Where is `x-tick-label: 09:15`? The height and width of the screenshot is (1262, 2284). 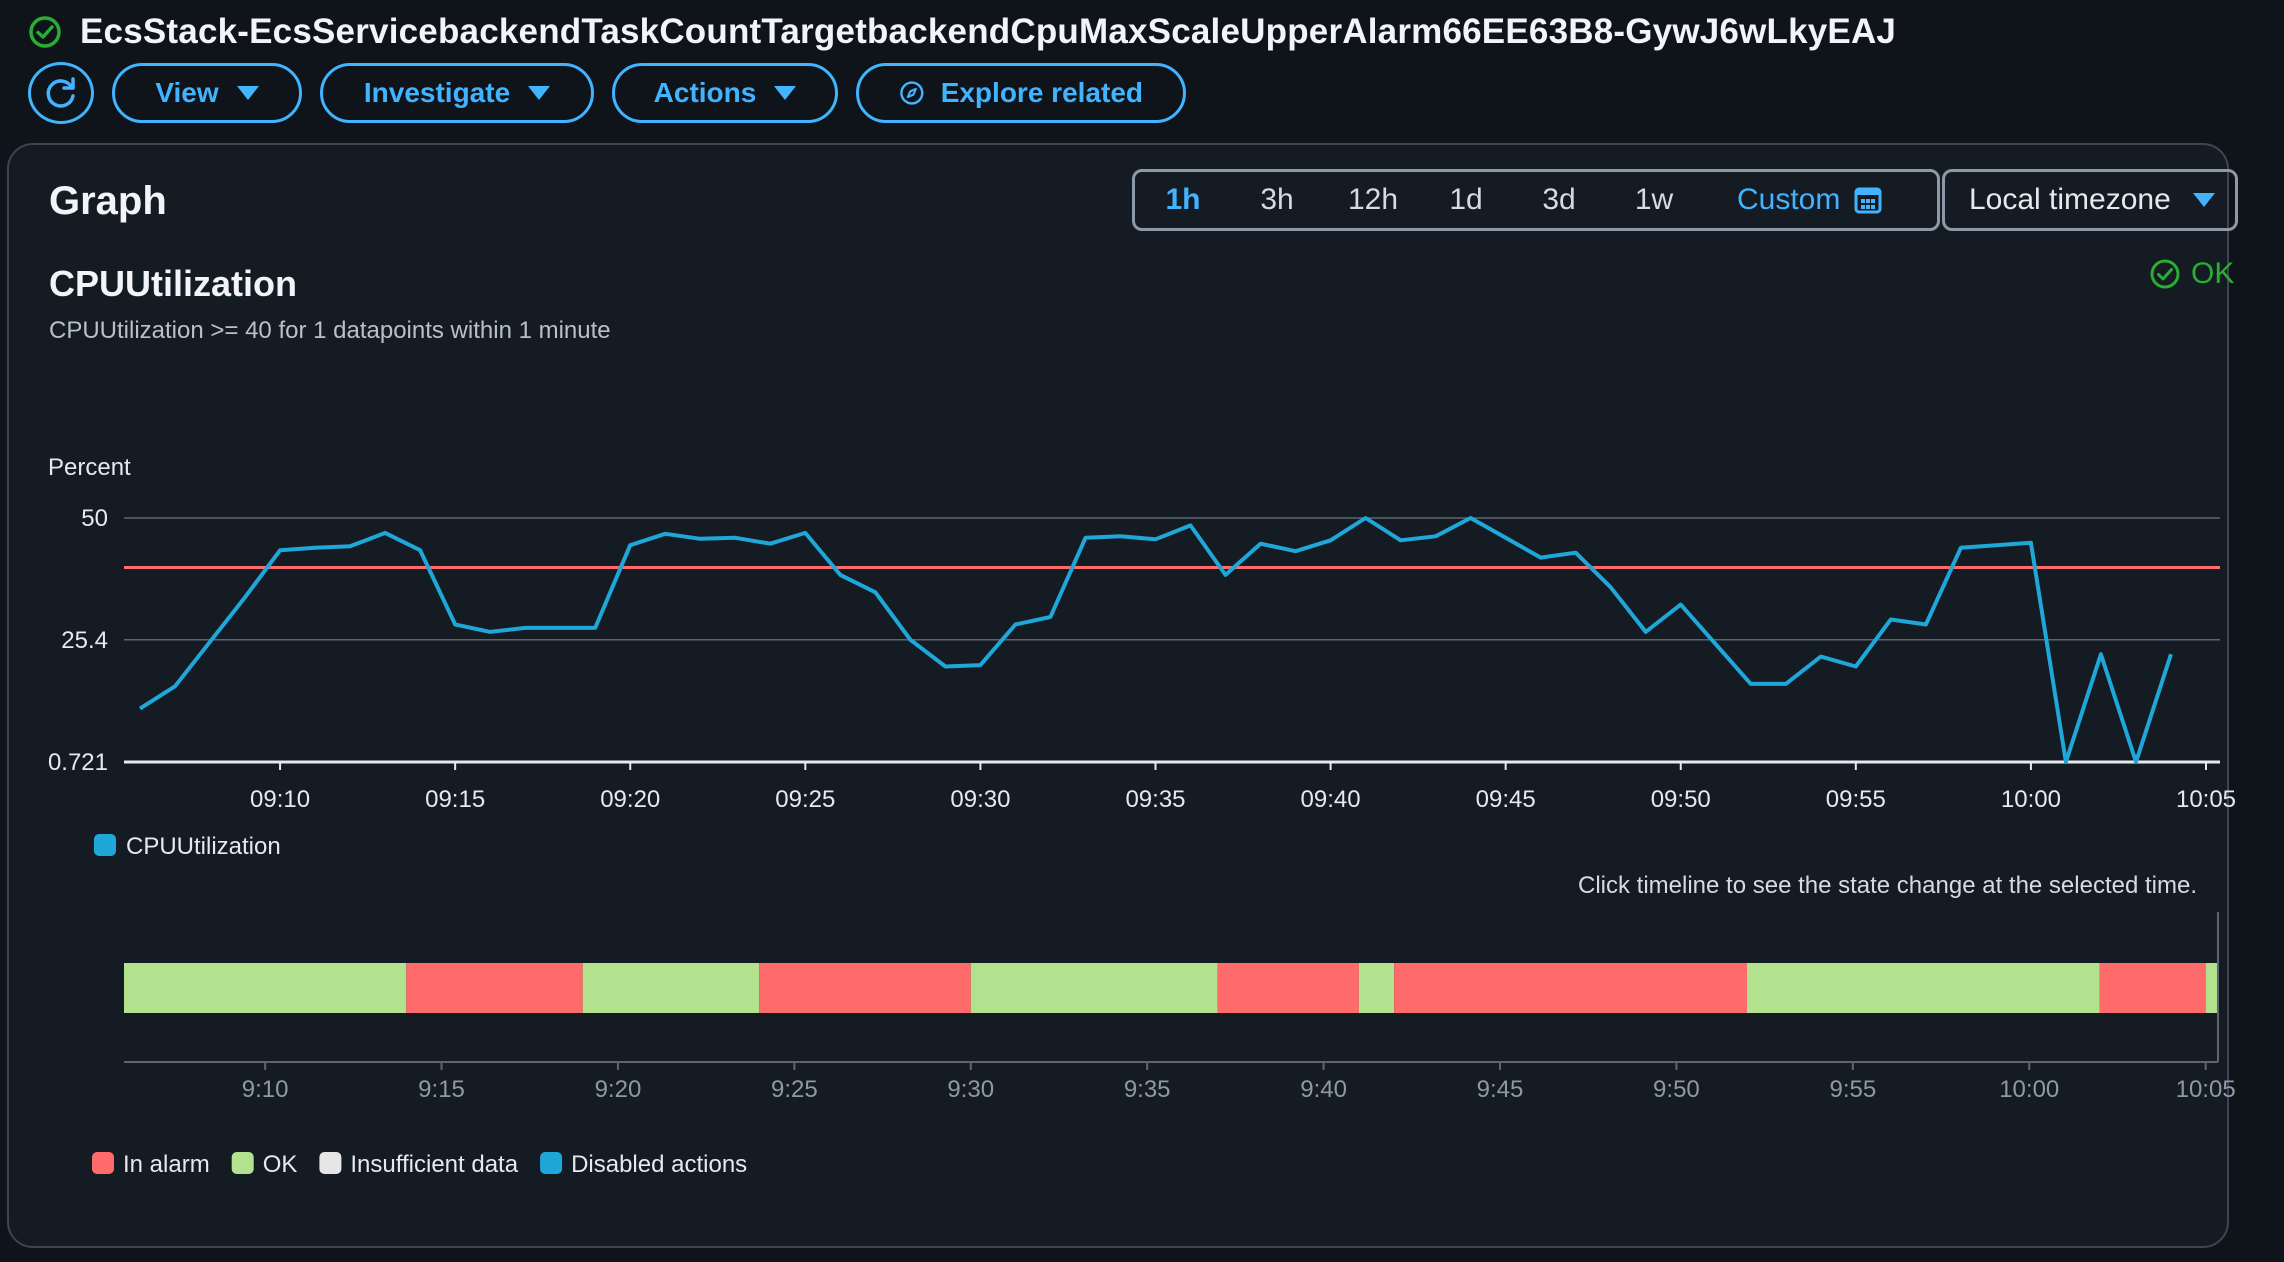 x-tick-label: 09:15 is located at coordinates (455, 799).